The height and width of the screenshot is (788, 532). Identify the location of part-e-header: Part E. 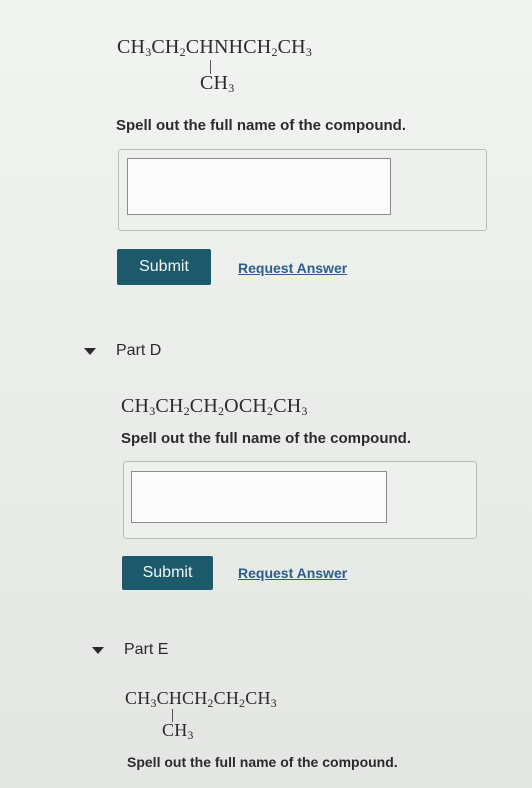
(130, 650).